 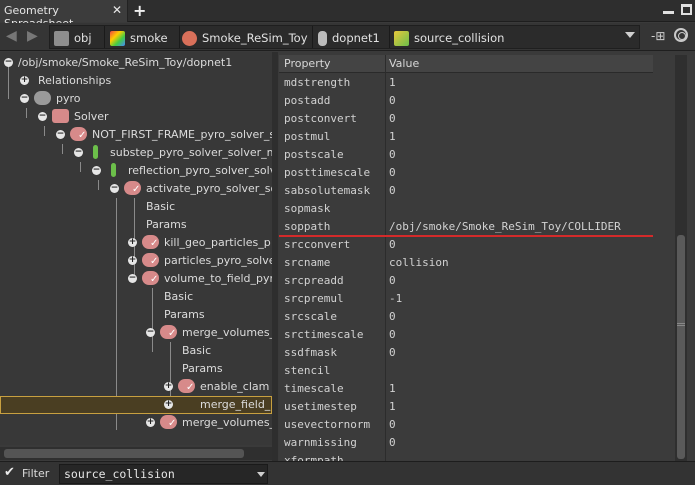 What do you see at coordinates (136, 423) in the screenshot?
I see `tree-item-merge-volumes-2: + merge_volumes_` at bounding box center [136, 423].